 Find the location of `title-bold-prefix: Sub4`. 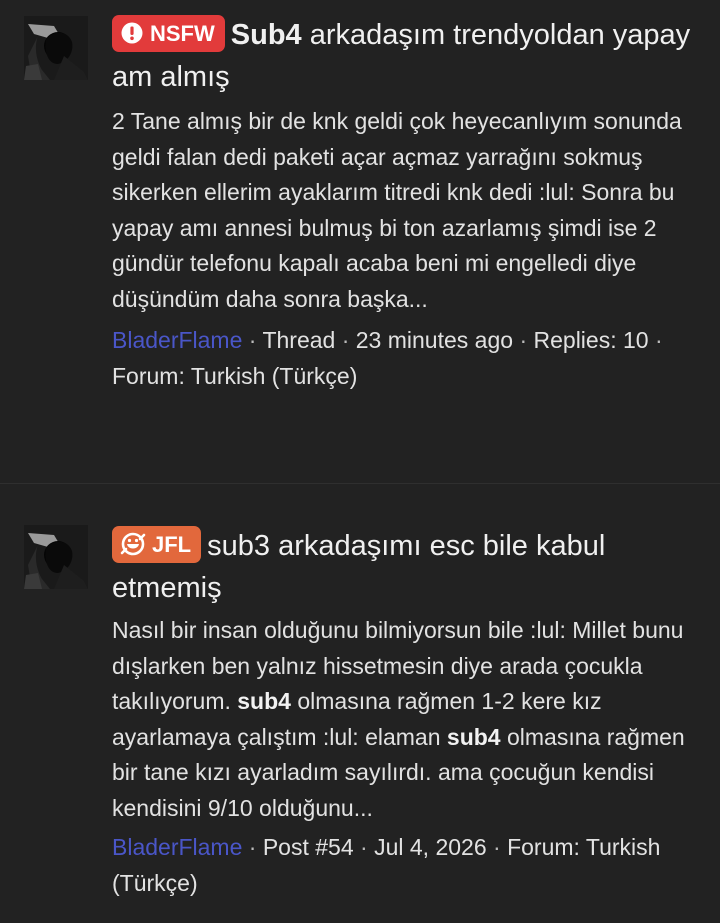

title-bold-prefix: Sub4 is located at coordinates (266, 35).